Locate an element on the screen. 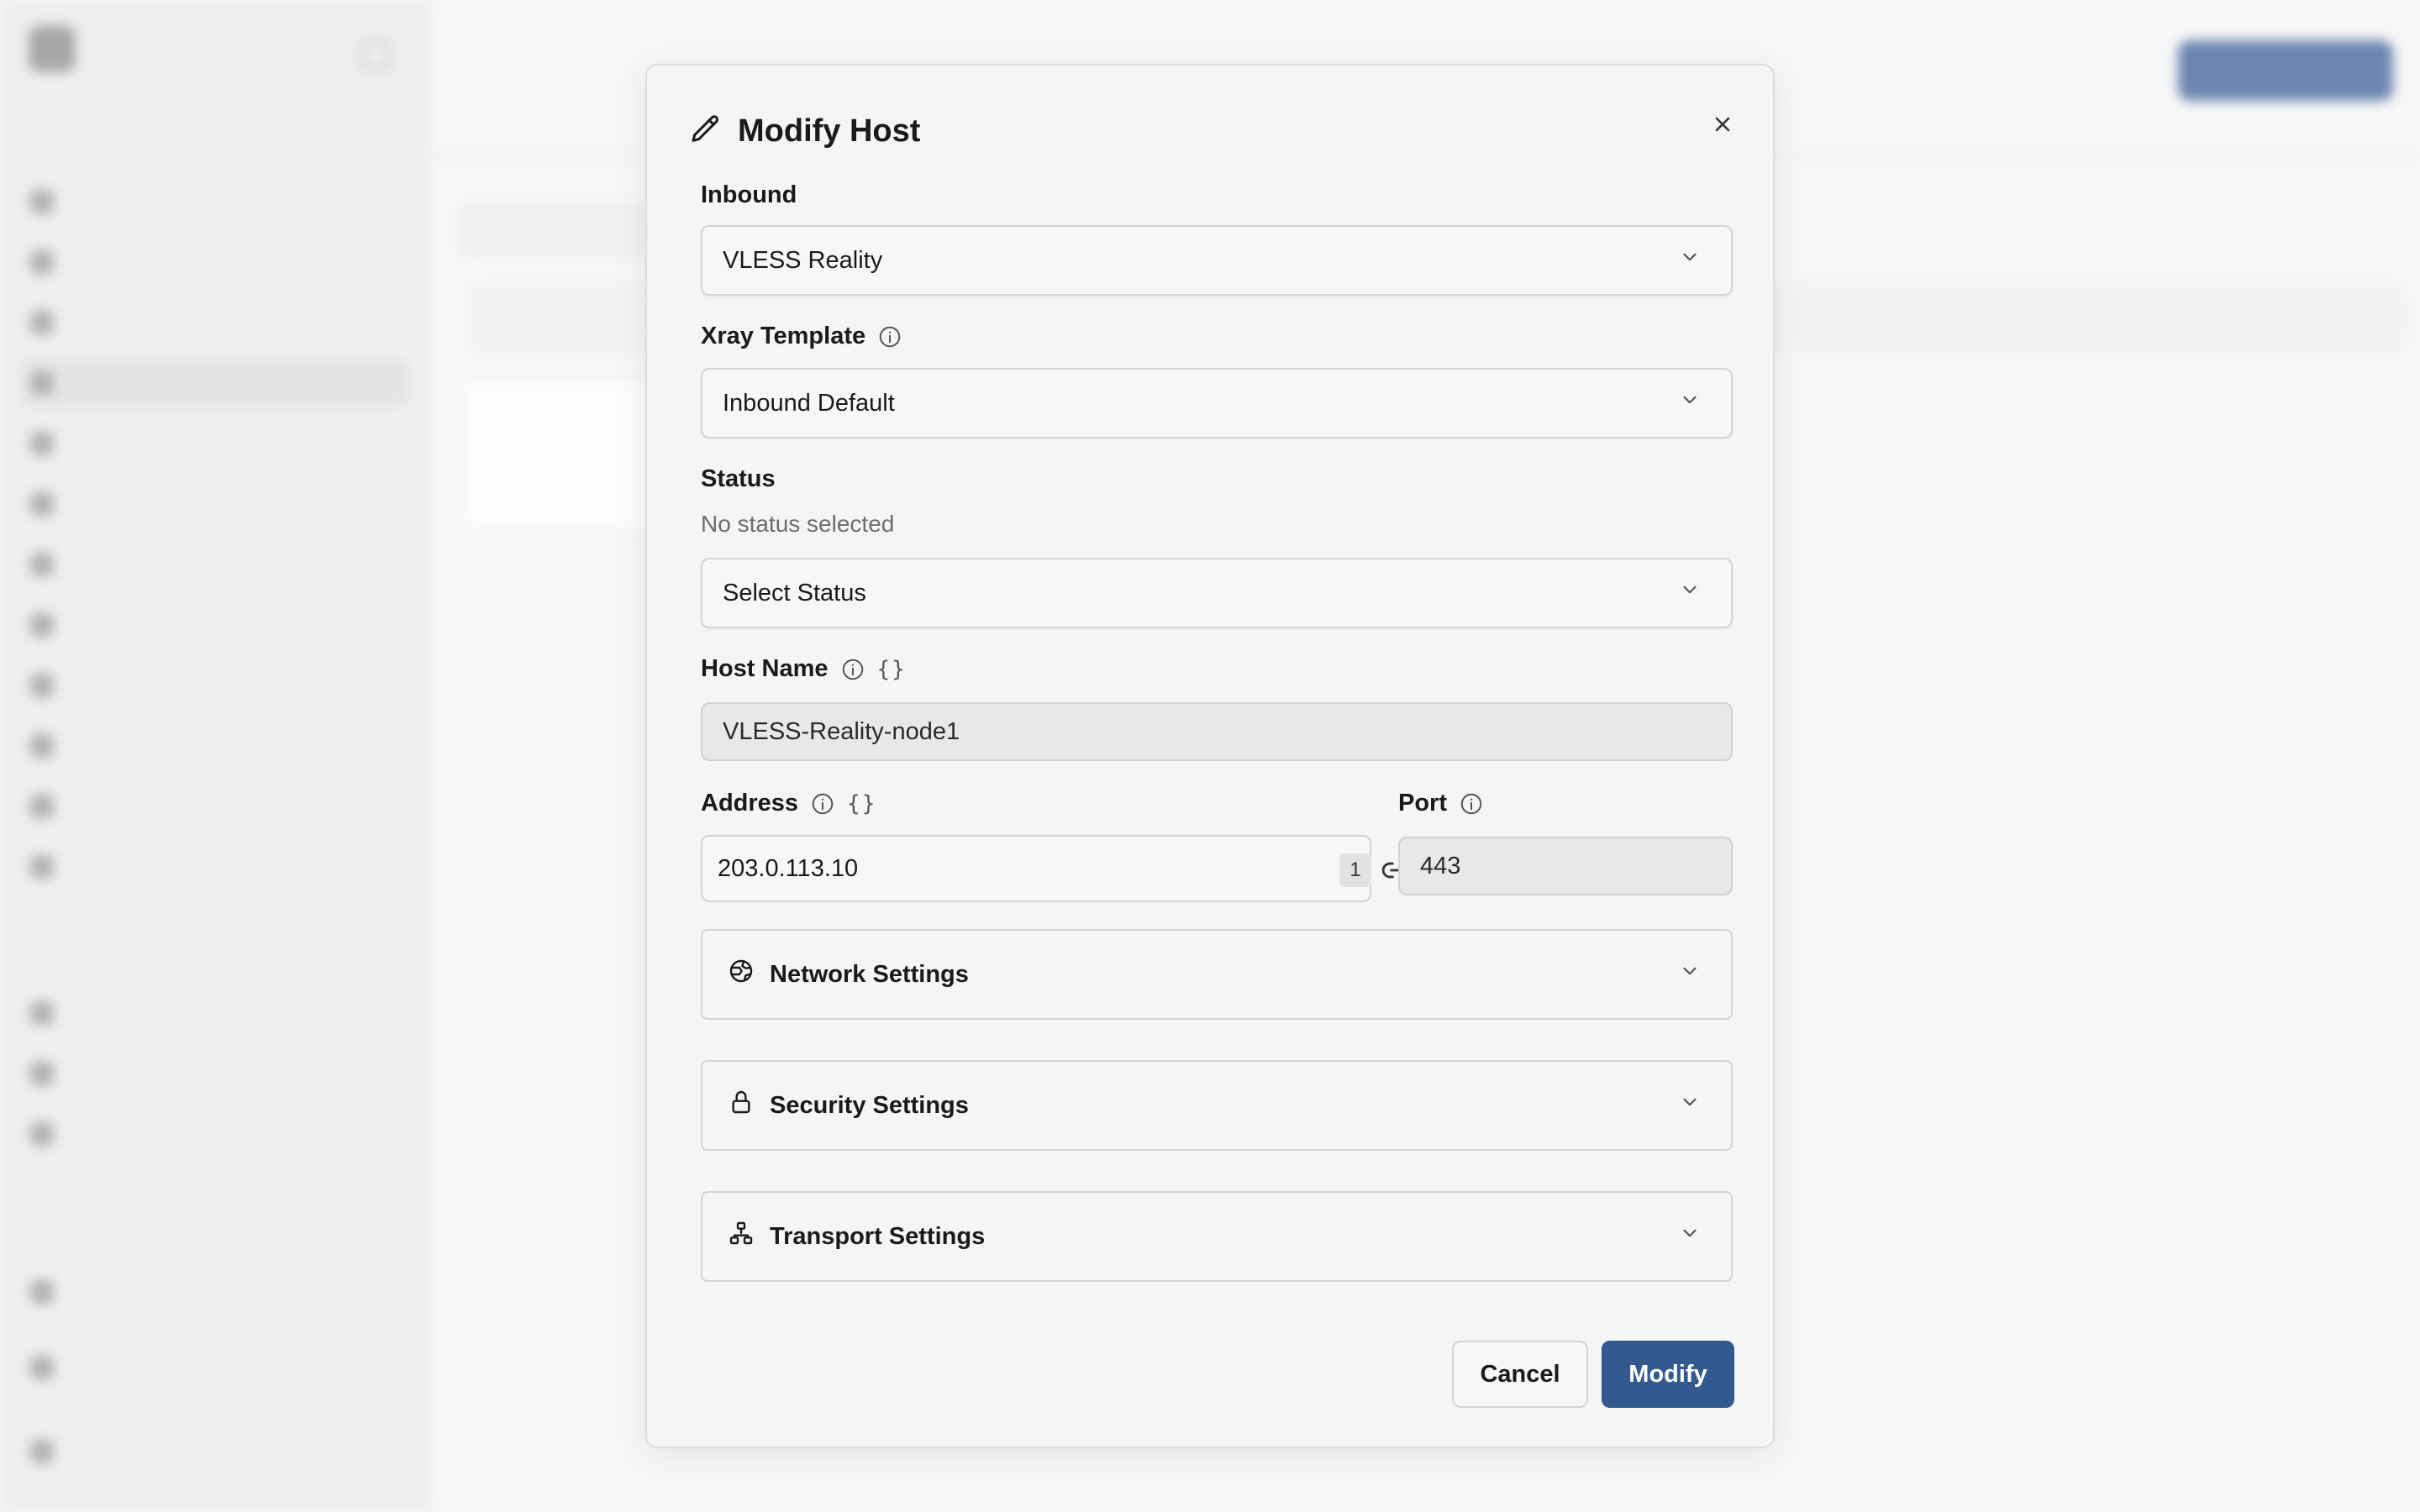  port-label: Port is located at coordinates (1441, 803).